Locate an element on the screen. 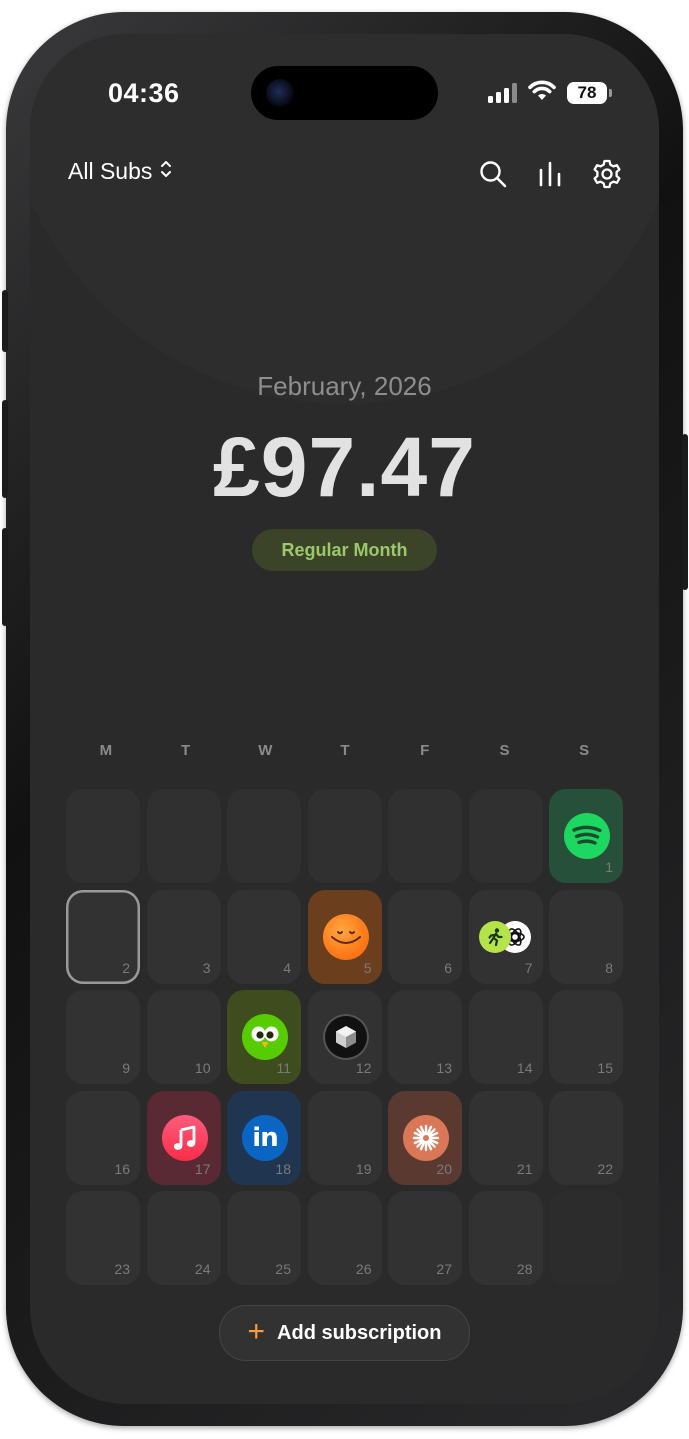 The height and width of the screenshot is (1439, 689). linkedin-icon: in is located at coordinates (265, 1137).